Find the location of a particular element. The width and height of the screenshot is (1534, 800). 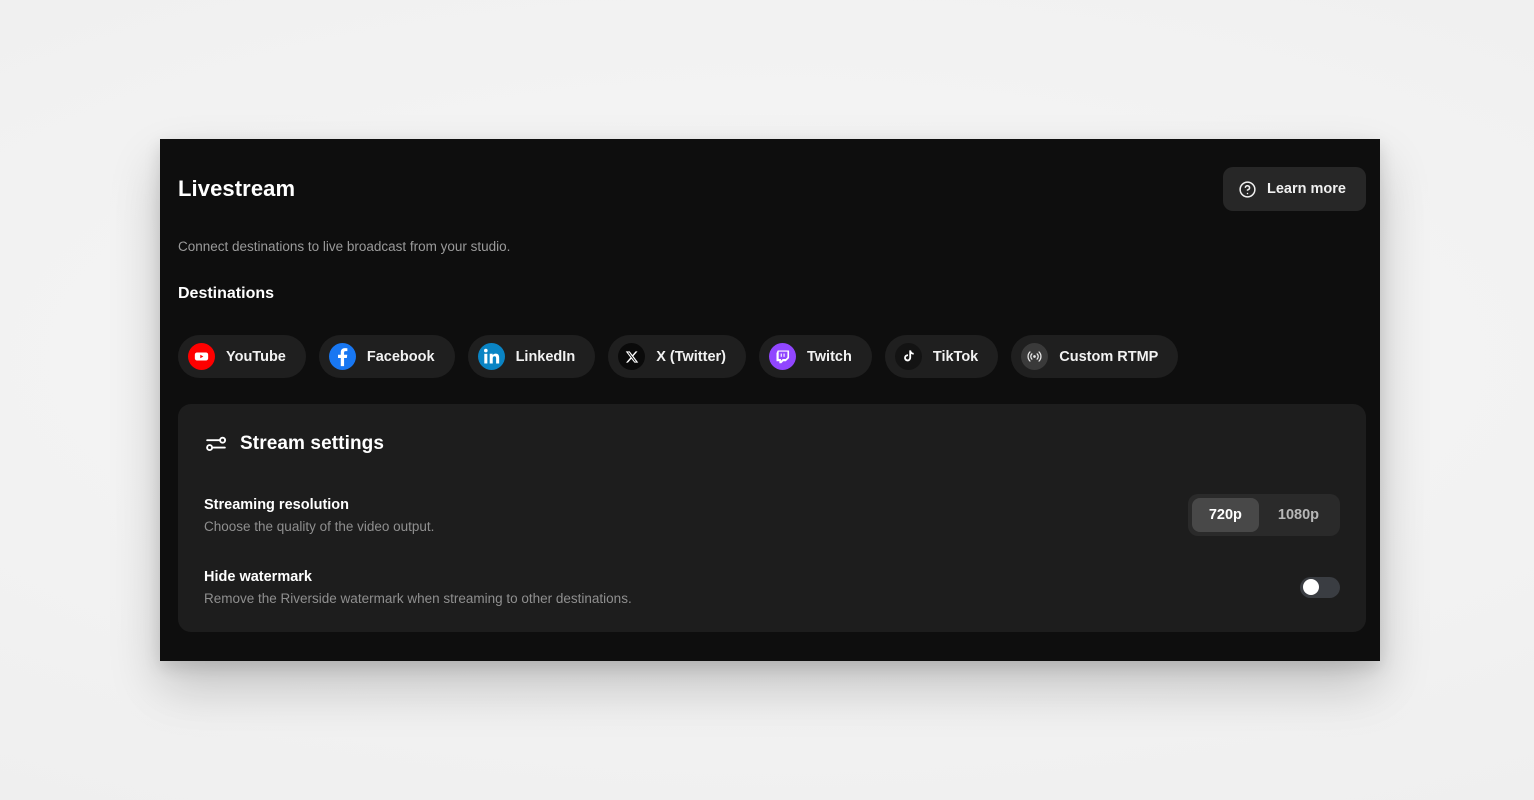

linkedin-icon is located at coordinates (491, 356).